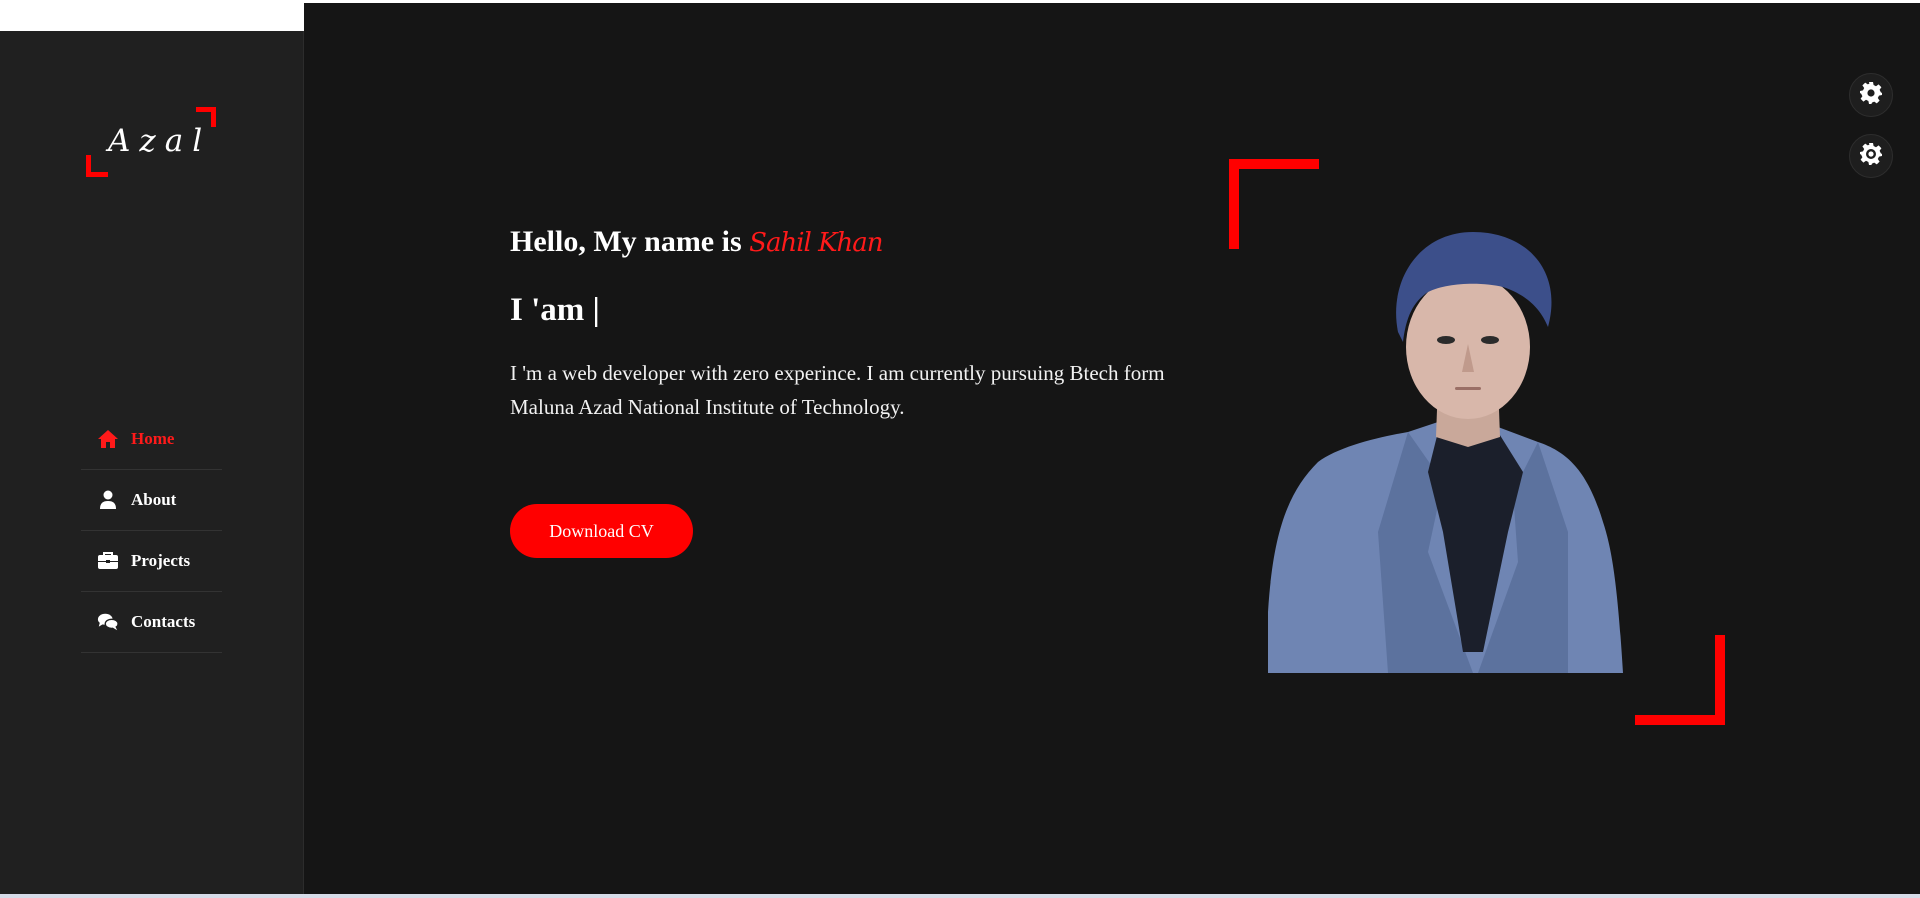 Image resolution: width=1920 pixels, height=898 pixels. I want to click on sidebar-nav: Home About Projects Contacts, so click(151, 531).